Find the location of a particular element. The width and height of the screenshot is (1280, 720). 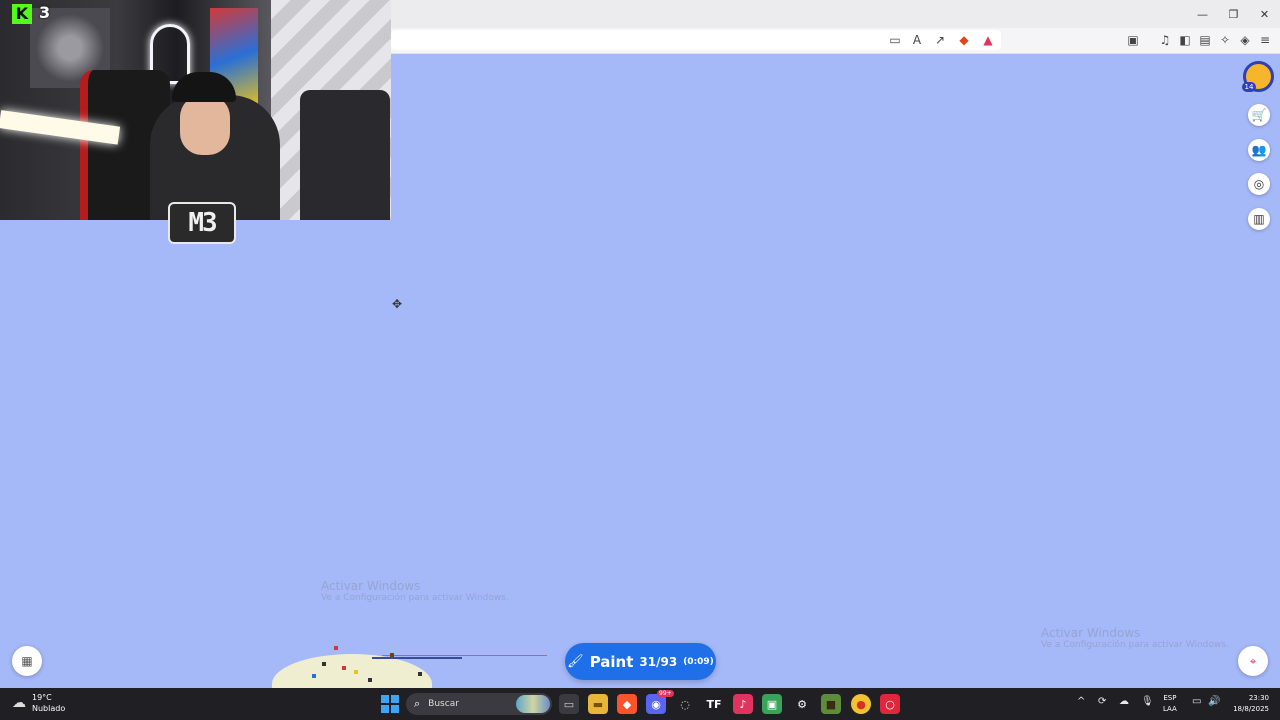

canvas-artwork is located at coordinates (412, 664).